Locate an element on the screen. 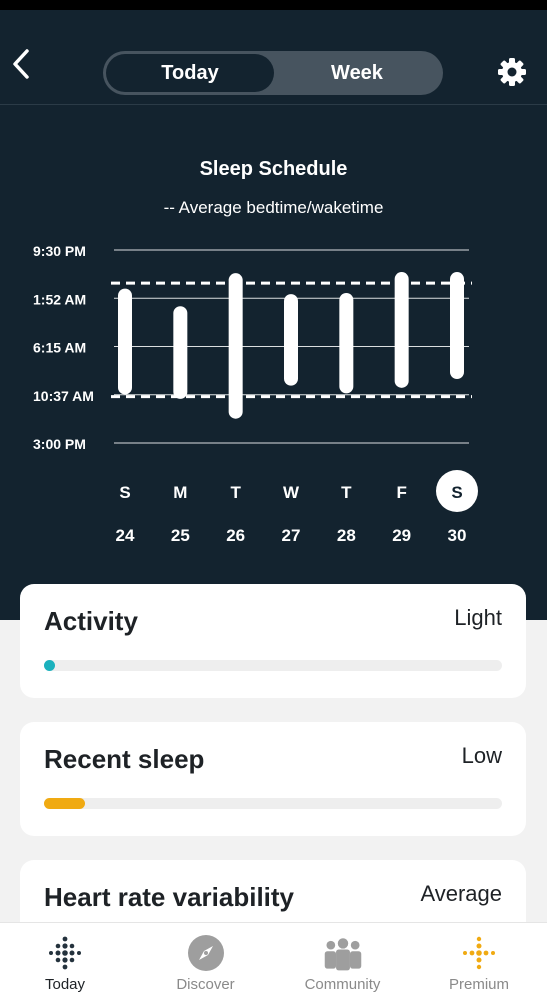  tab-bar-discover: Discover is located at coordinates (205, 961).